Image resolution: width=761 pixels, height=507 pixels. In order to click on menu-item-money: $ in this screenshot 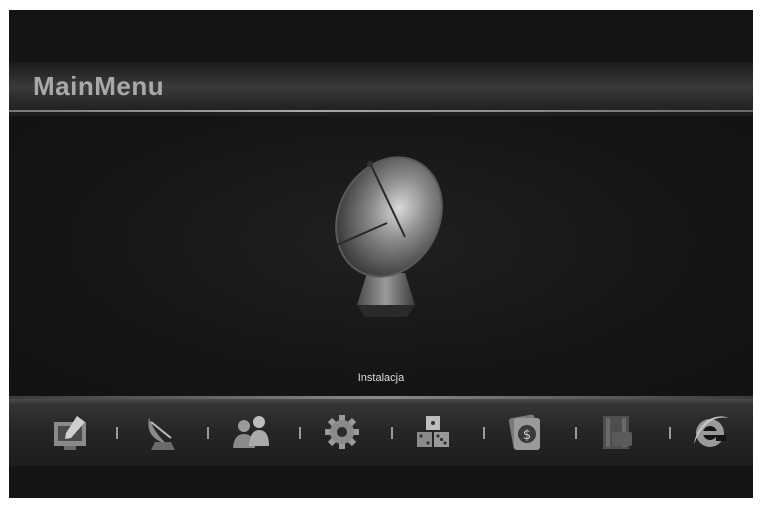, I will do `click(525, 432)`.